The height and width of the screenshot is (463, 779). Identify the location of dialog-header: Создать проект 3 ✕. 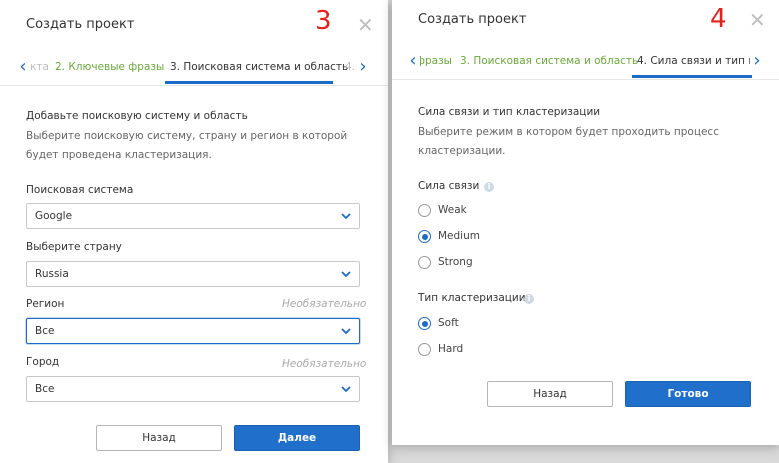
(194, 25).